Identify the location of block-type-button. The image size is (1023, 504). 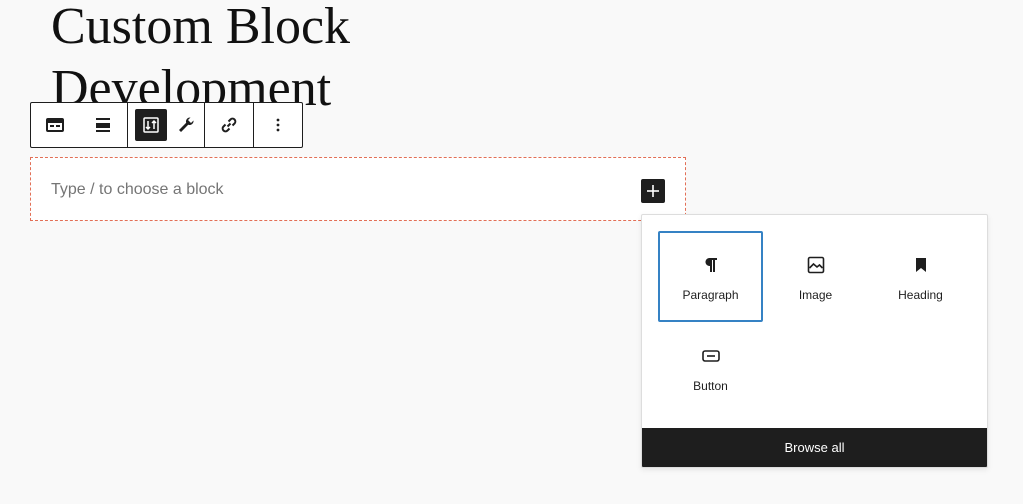
(55, 125).